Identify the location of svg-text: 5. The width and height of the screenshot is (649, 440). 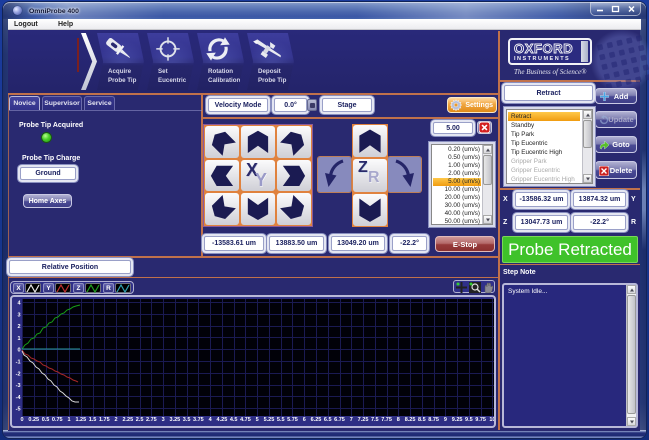
(257, 420).